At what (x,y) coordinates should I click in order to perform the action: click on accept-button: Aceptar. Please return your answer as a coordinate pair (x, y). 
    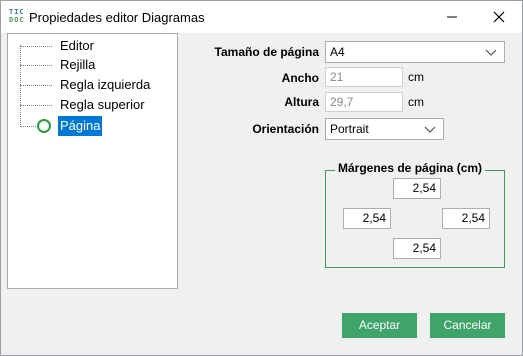
    Looking at the image, I should click on (379, 325).